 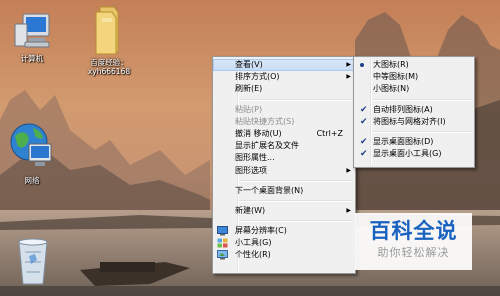 I want to click on menu-item-undo-move: 撤消 移动(U) Ctrl+Z, so click(x=284, y=134).